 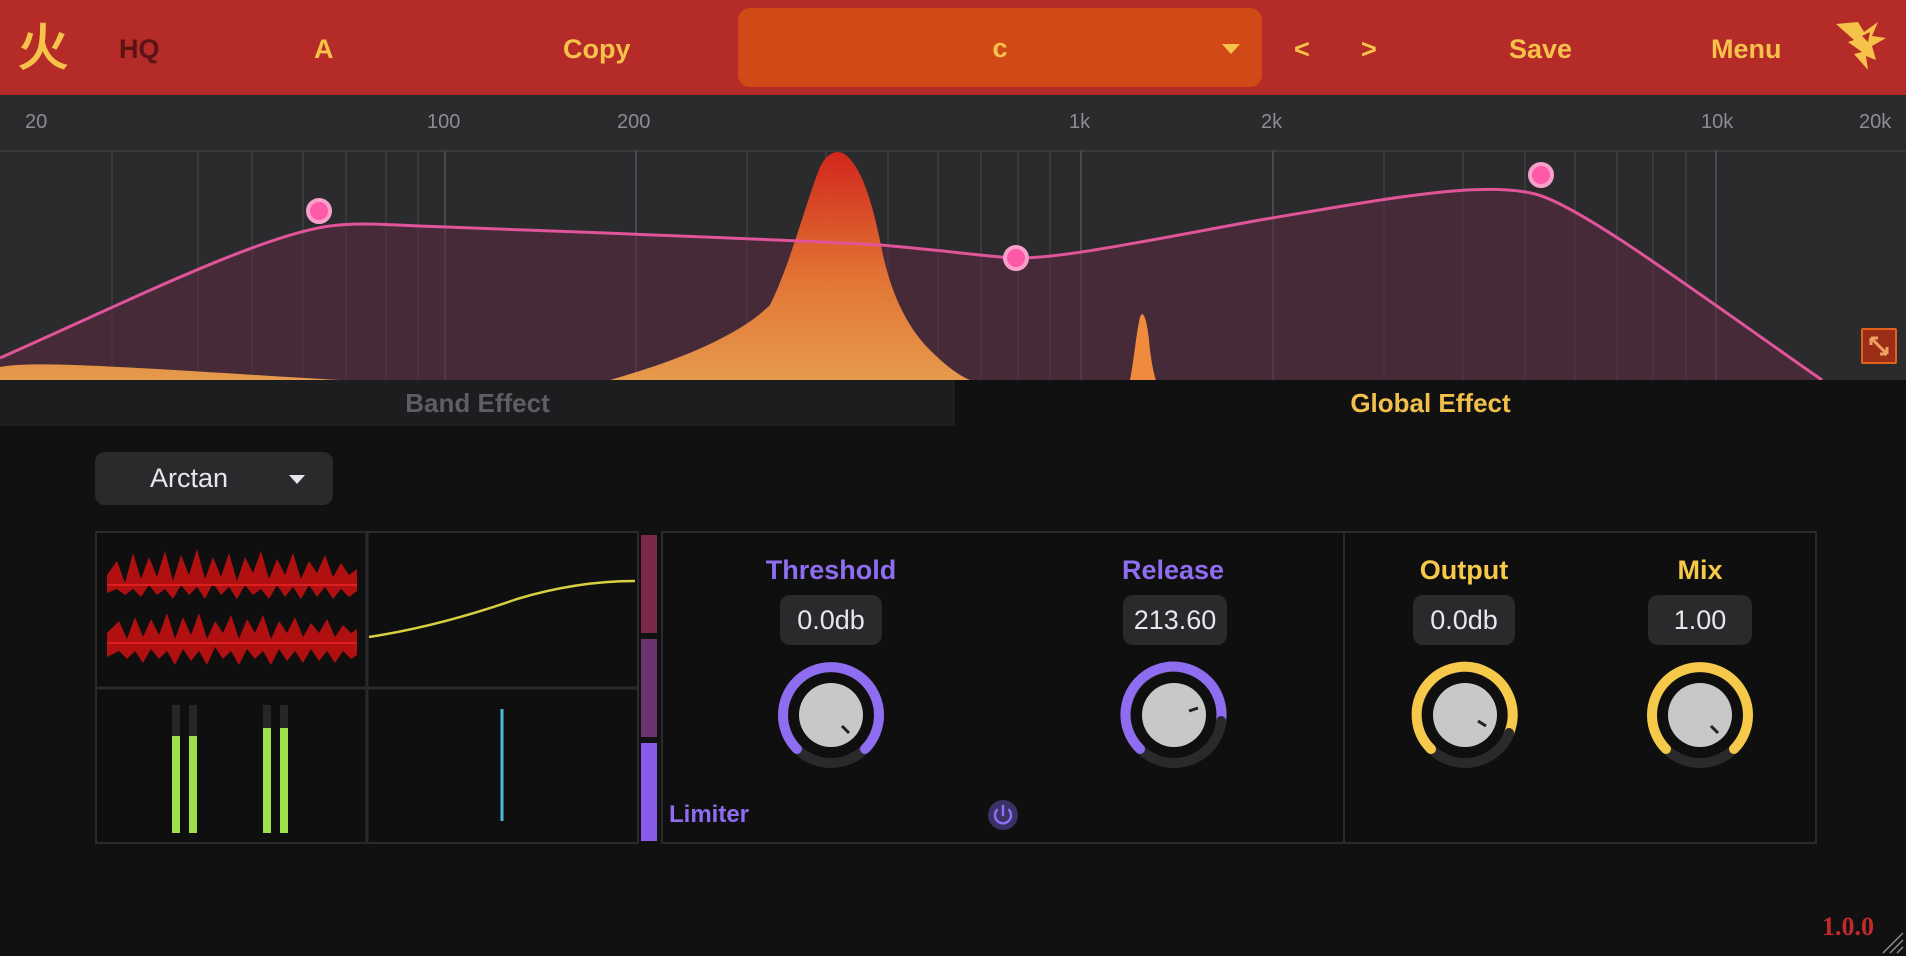 What do you see at coordinates (139, 49) in the screenshot?
I see `hq-button: HQ` at bounding box center [139, 49].